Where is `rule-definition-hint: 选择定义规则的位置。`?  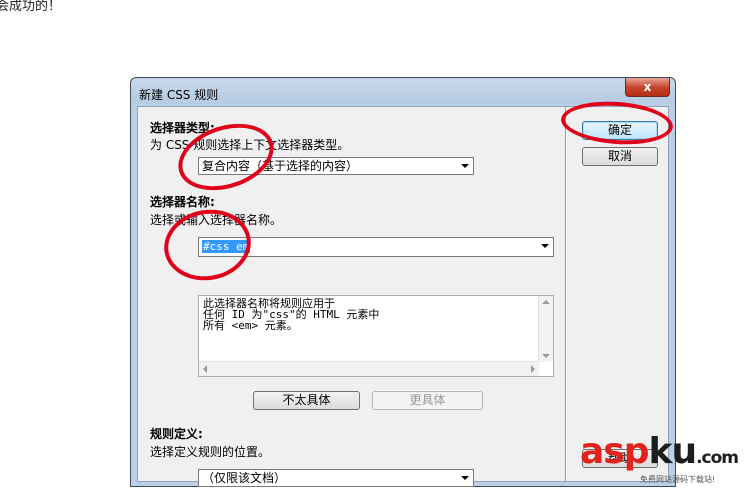
rule-definition-hint: 选择定义规则的位置。 is located at coordinates (210, 452).